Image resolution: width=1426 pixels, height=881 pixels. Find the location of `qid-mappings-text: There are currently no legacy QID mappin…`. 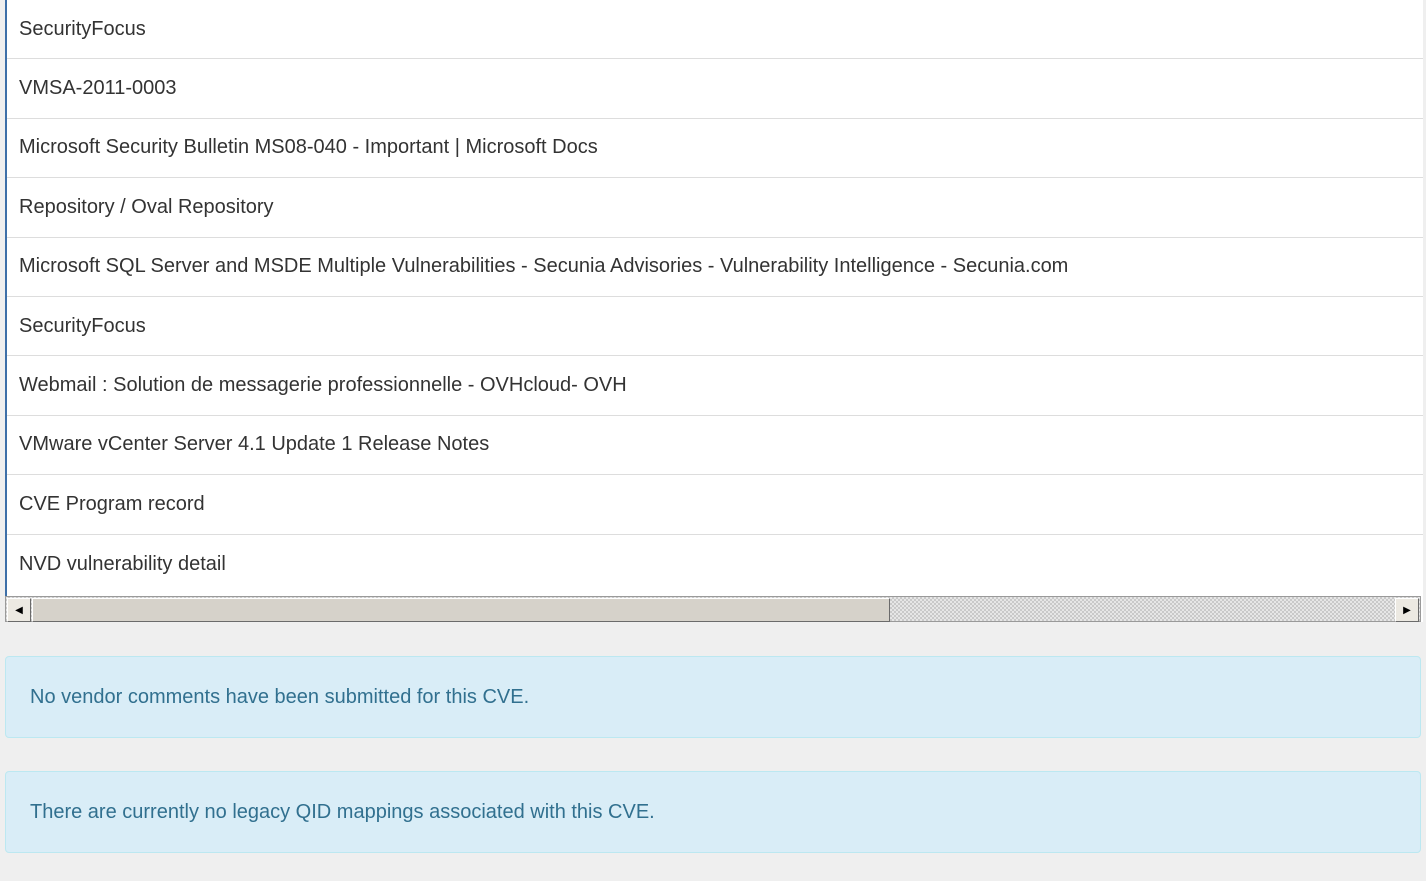

qid-mappings-text: There are currently no legacy QID mappin… is located at coordinates (342, 811).